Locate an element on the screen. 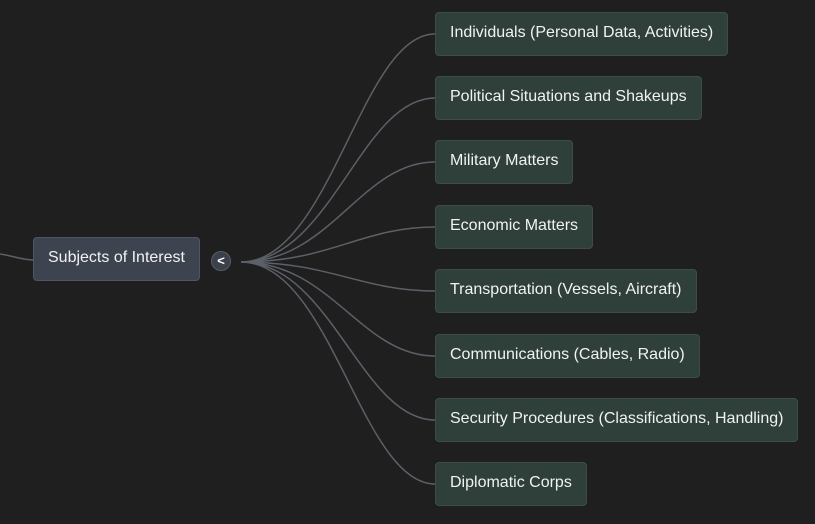 This screenshot has height=524, width=815. root-node-subjects-of-interest: Subjects of Interest is located at coordinates (116, 259).